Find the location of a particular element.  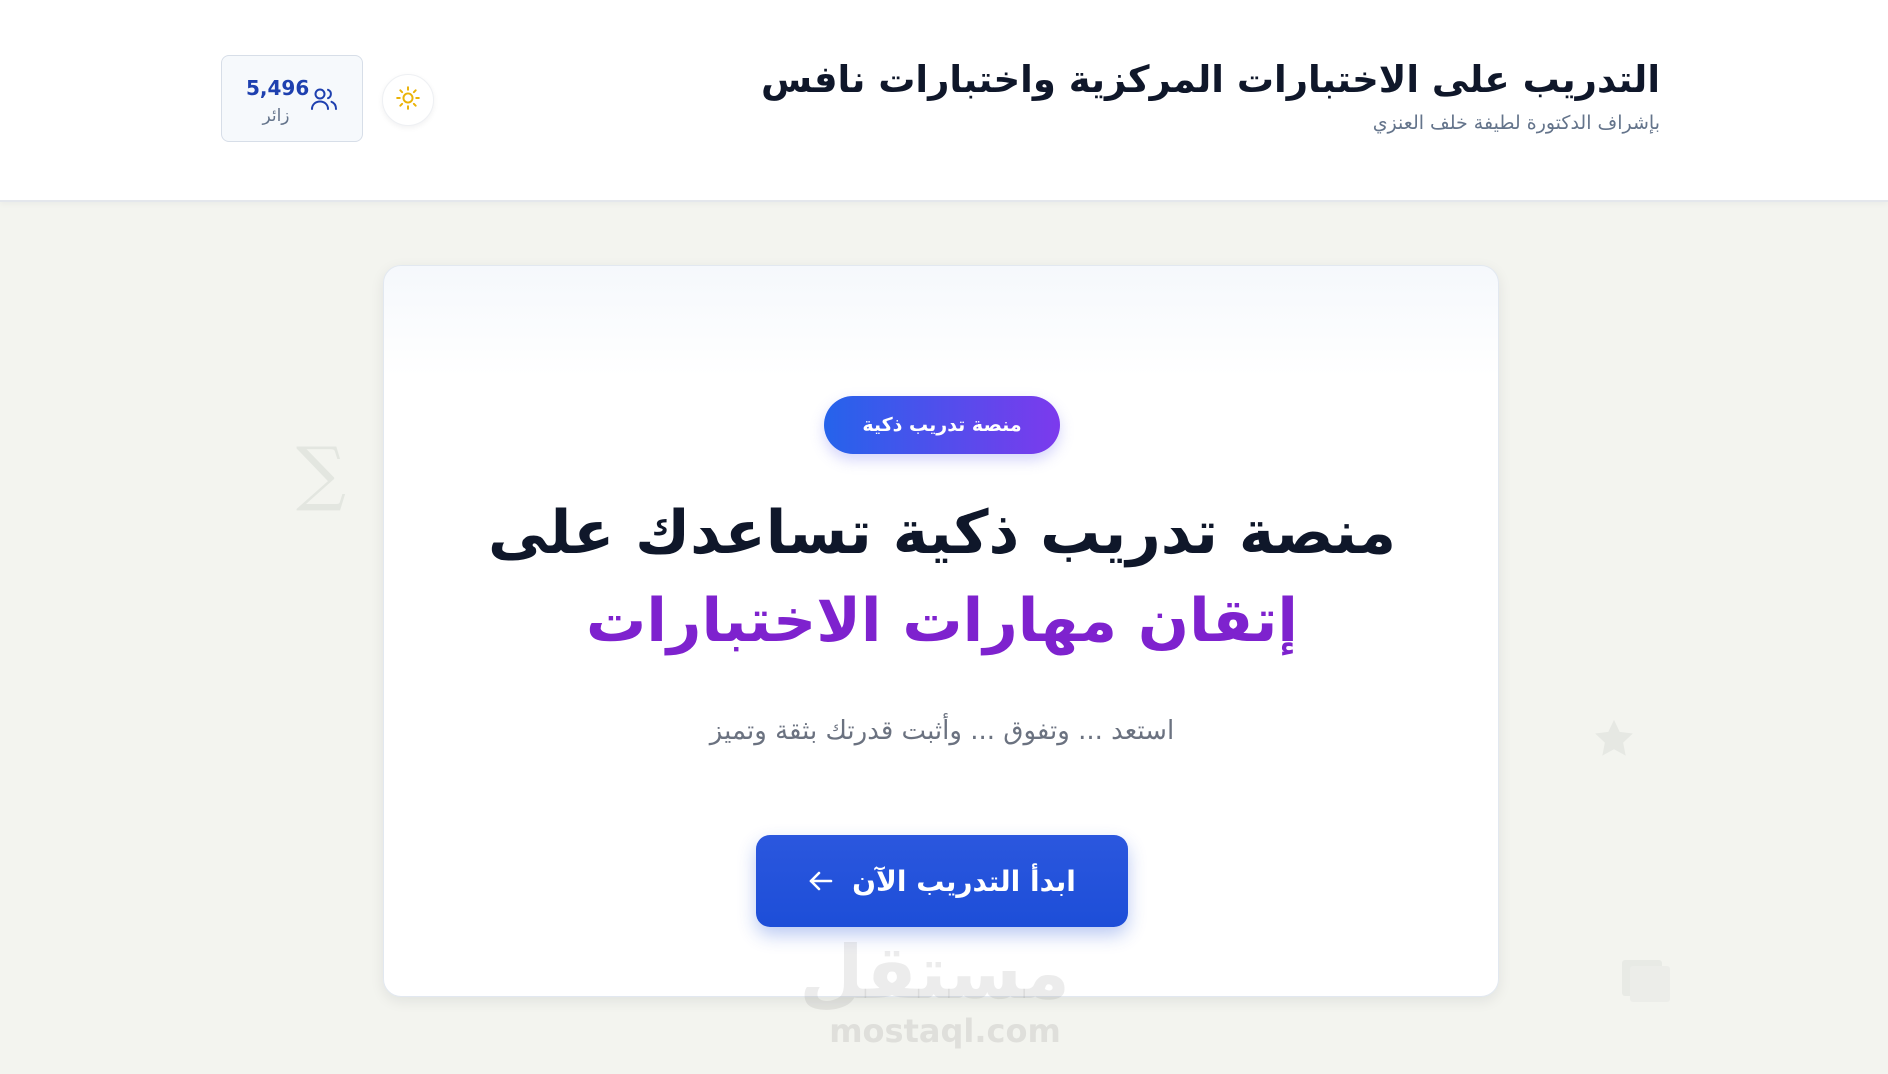

theme-toggle-button is located at coordinates (408, 100).